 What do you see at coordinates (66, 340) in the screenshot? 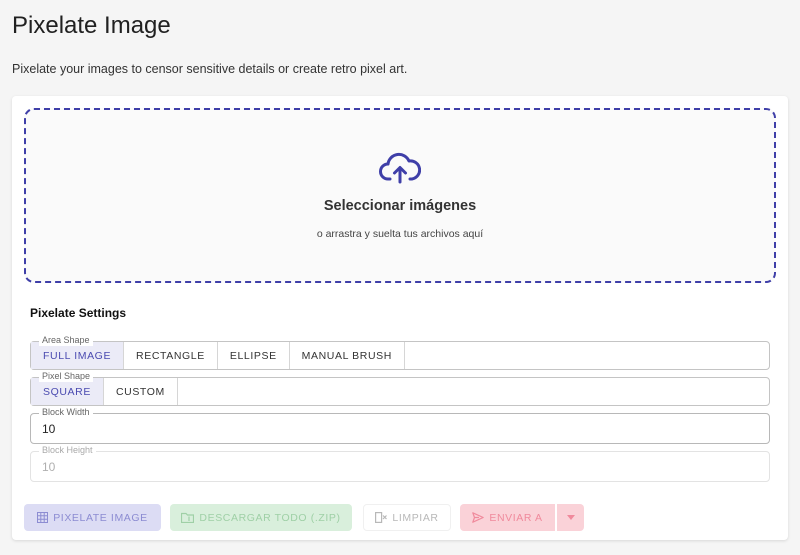
I see `area-shape-label: Area Shape` at bounding box center [66, 340].